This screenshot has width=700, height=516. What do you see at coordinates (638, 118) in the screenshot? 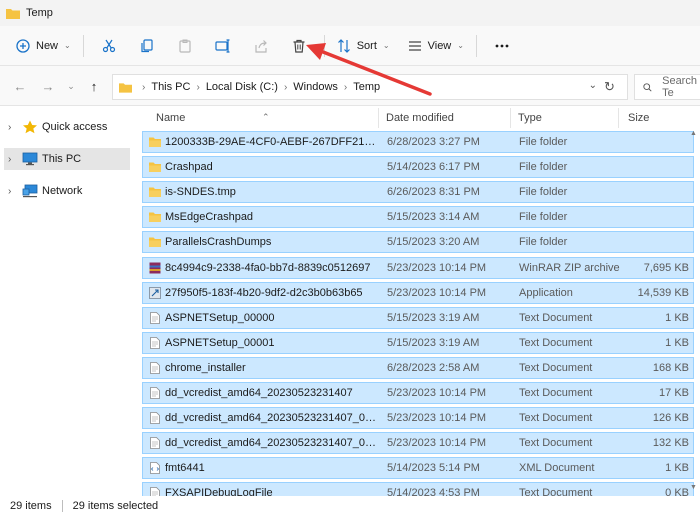
I see `column-header-size: Size` at bounding box center [638, 118].